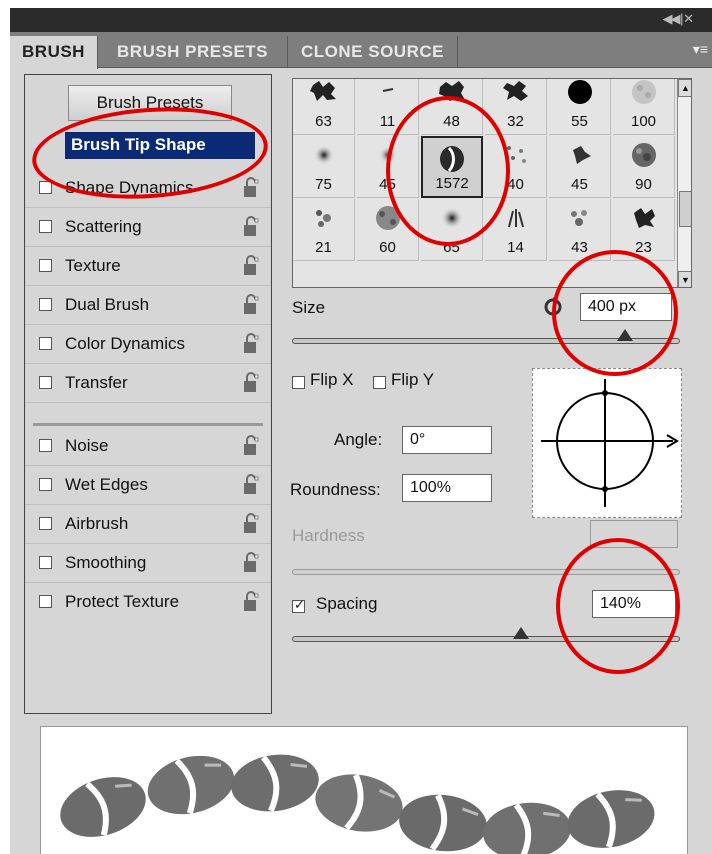  Describe the element at coordinates (125, 344) in the screenshot. I see `option-label: Color Dynamics` at that location.